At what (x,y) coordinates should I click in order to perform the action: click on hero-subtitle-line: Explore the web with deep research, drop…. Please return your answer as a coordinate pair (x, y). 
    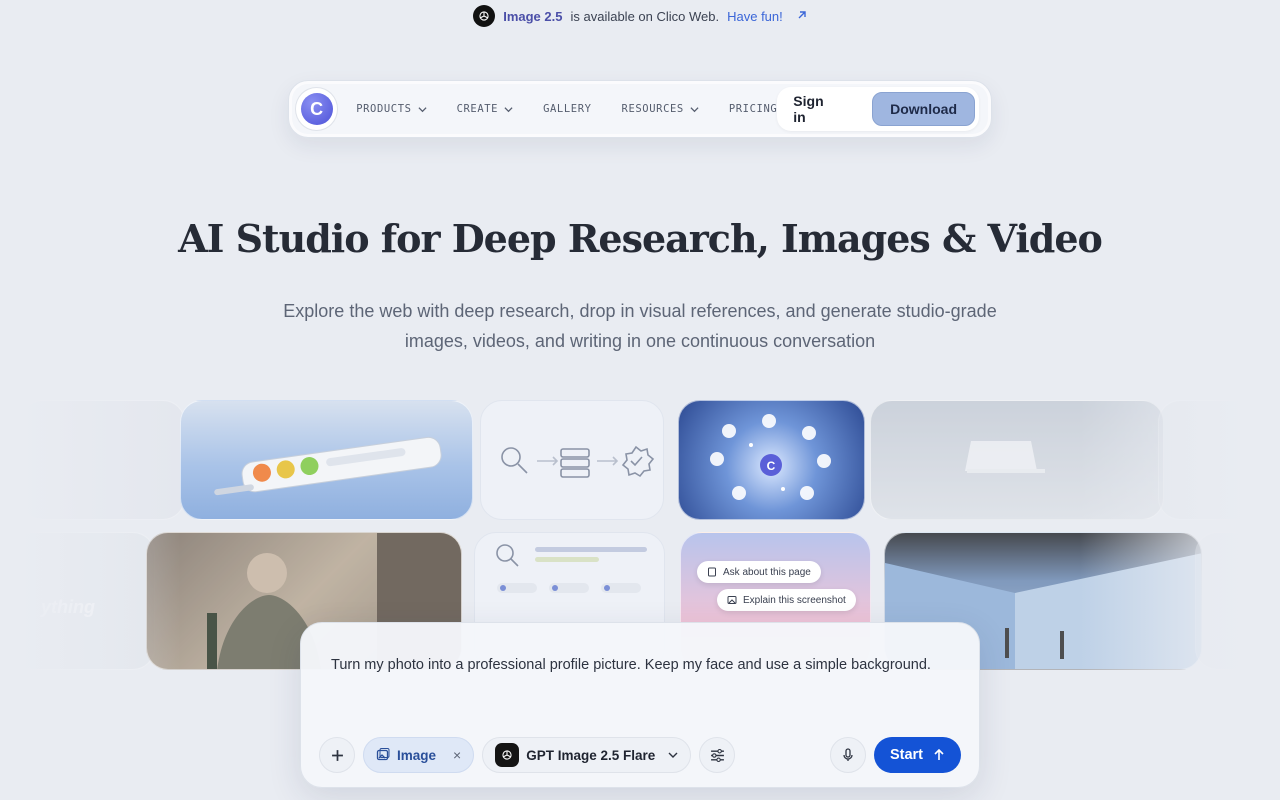
    Looking at the image, I should click on (640, 311).